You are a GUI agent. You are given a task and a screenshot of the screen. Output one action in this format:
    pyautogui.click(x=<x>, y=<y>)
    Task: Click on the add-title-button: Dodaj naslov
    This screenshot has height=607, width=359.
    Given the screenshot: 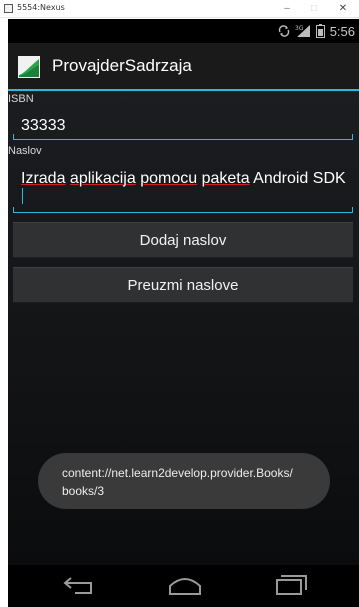 What is the action you would take?
    pyautogui.click(x=183, y=240)
    